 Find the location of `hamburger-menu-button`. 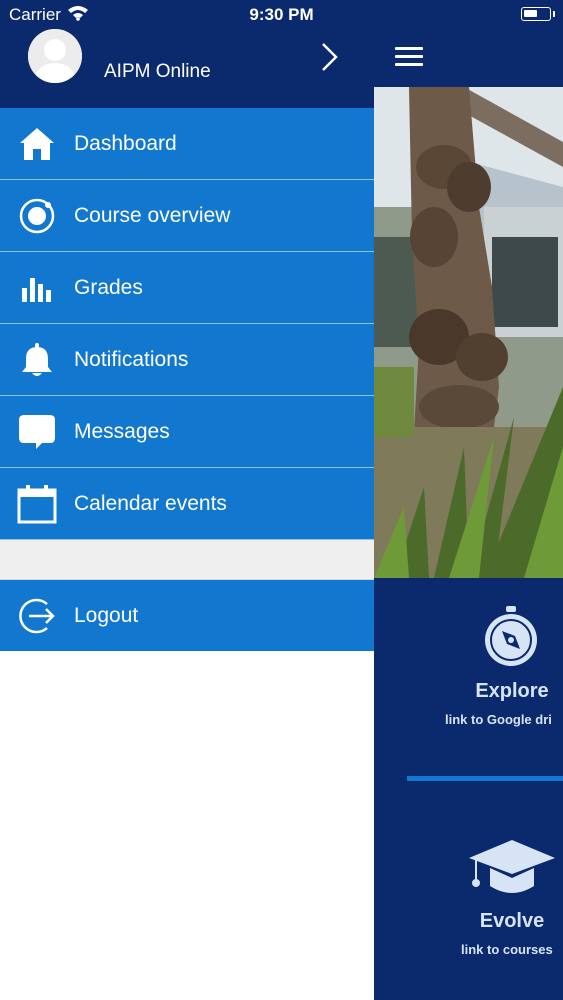

hamburger-menu-button is located at coordinates (410, 57).